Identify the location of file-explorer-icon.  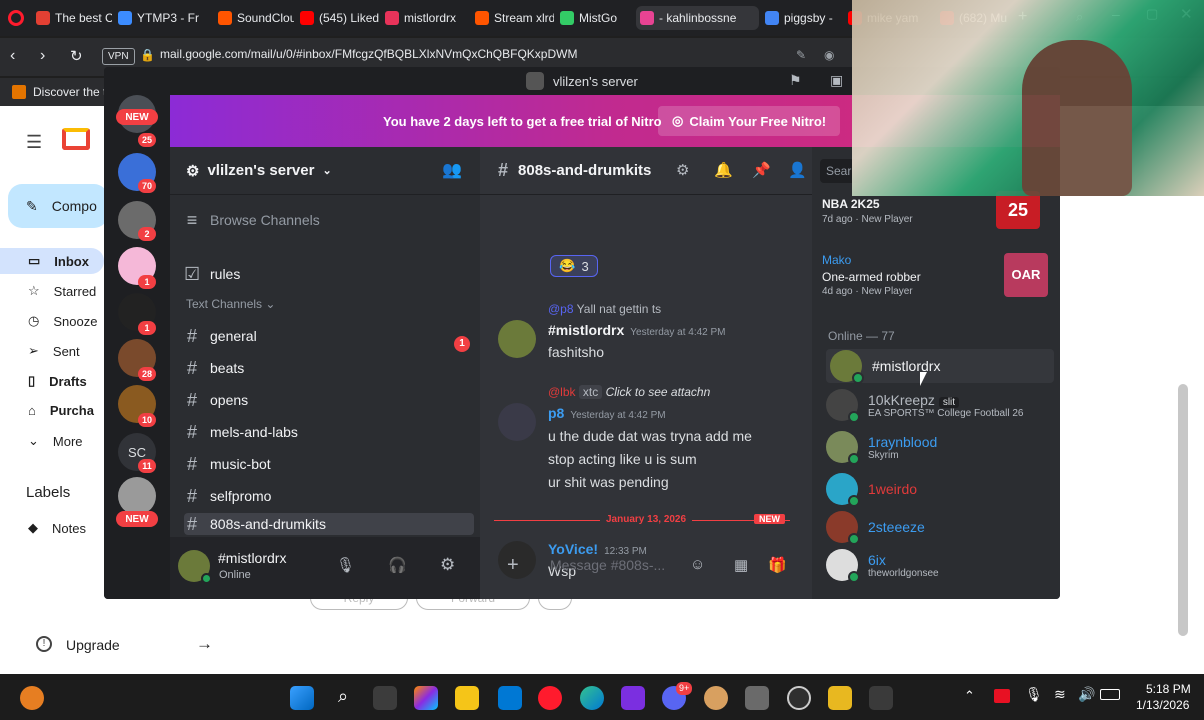
(467, 698).